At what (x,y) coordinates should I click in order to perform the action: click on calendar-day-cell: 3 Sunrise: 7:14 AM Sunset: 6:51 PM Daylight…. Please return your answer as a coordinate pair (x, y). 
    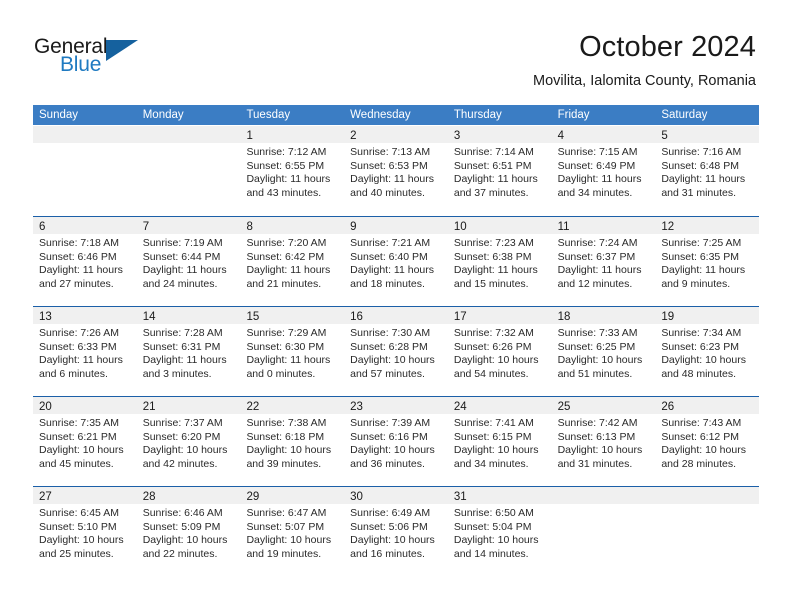
    Looking at the image, I should click on (499, 171).